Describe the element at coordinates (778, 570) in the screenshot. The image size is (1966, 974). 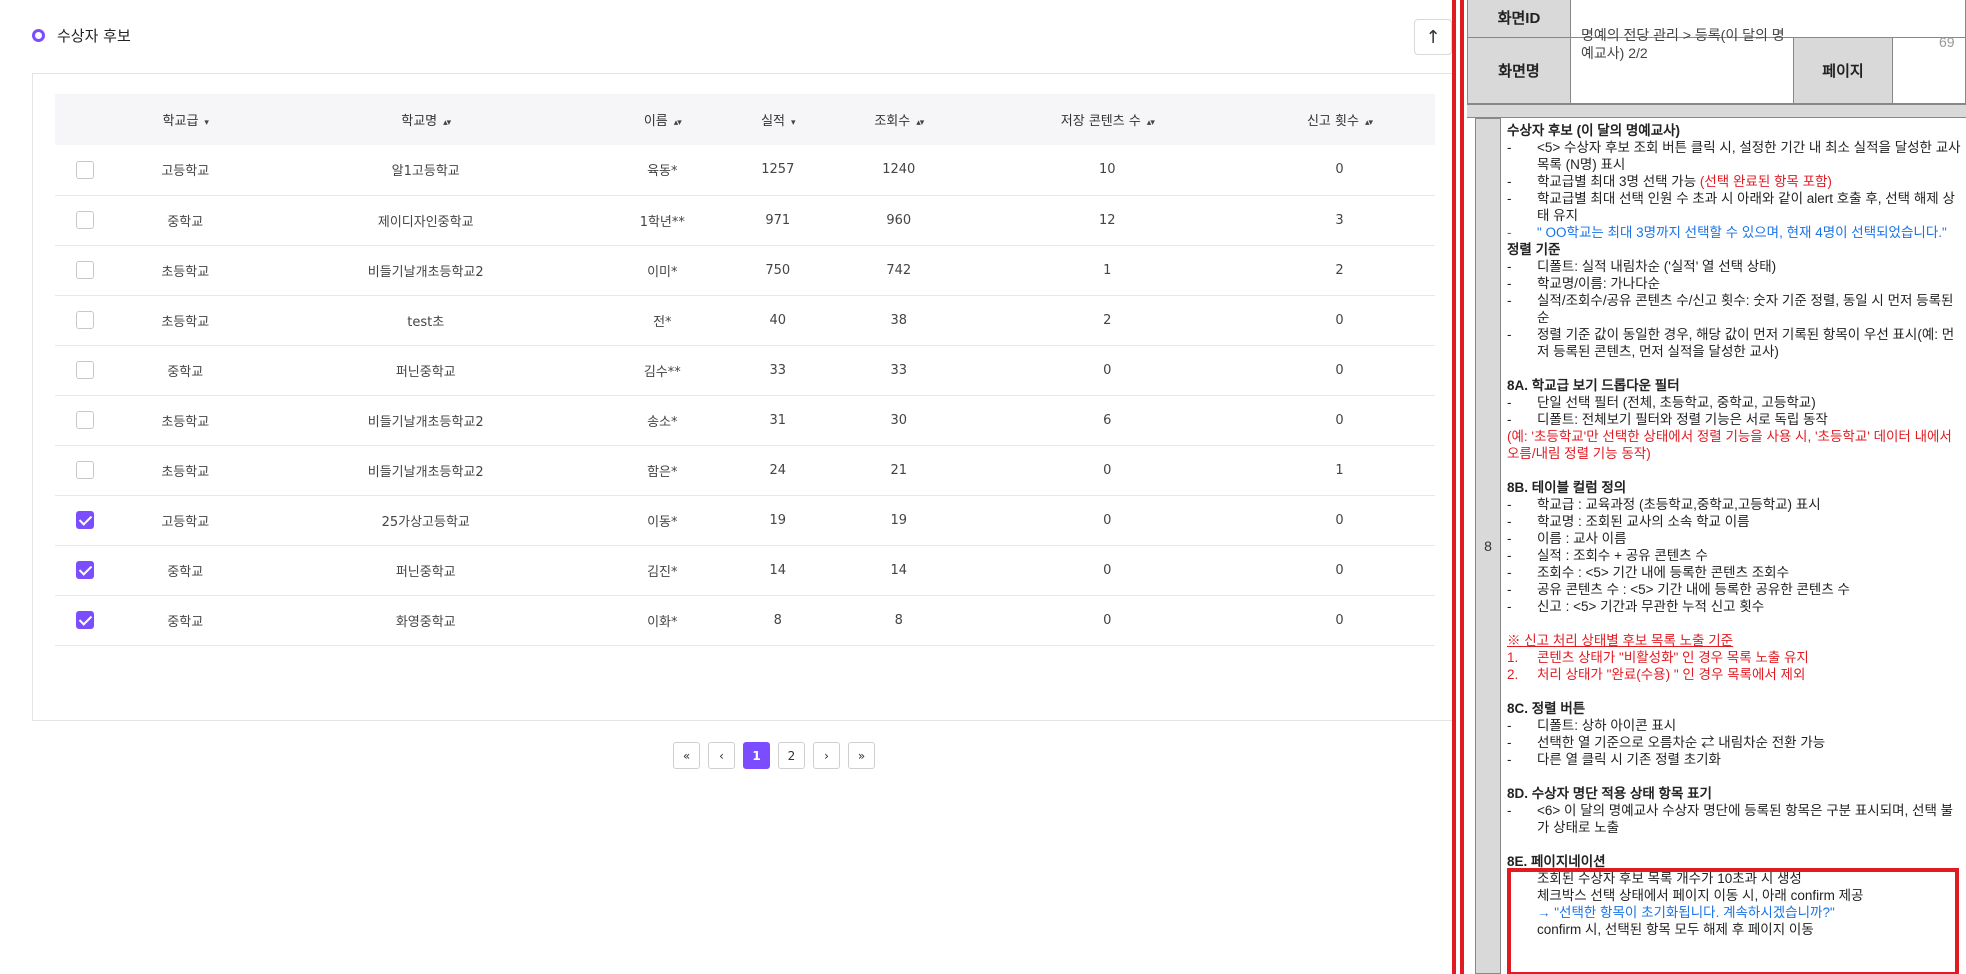
I see `cell-performance: 14` at that location.